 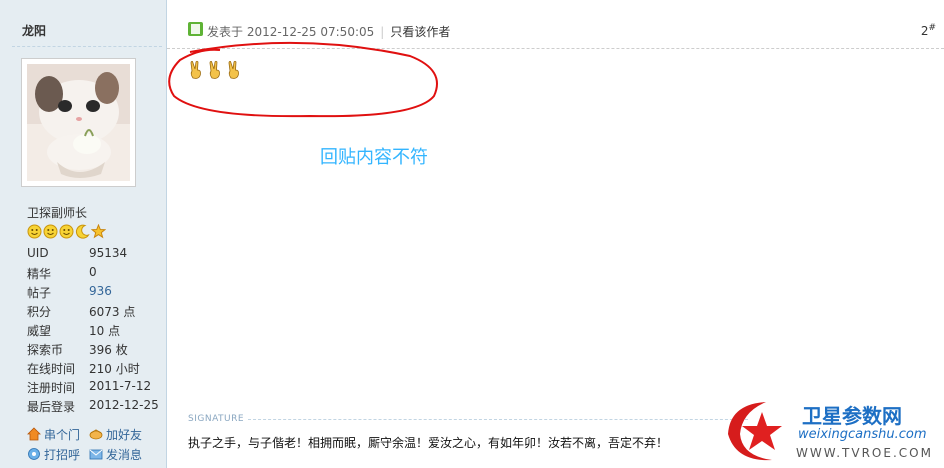 I want to click on stat-row: 在线时间 210 小时, so click(x=97, y=369).